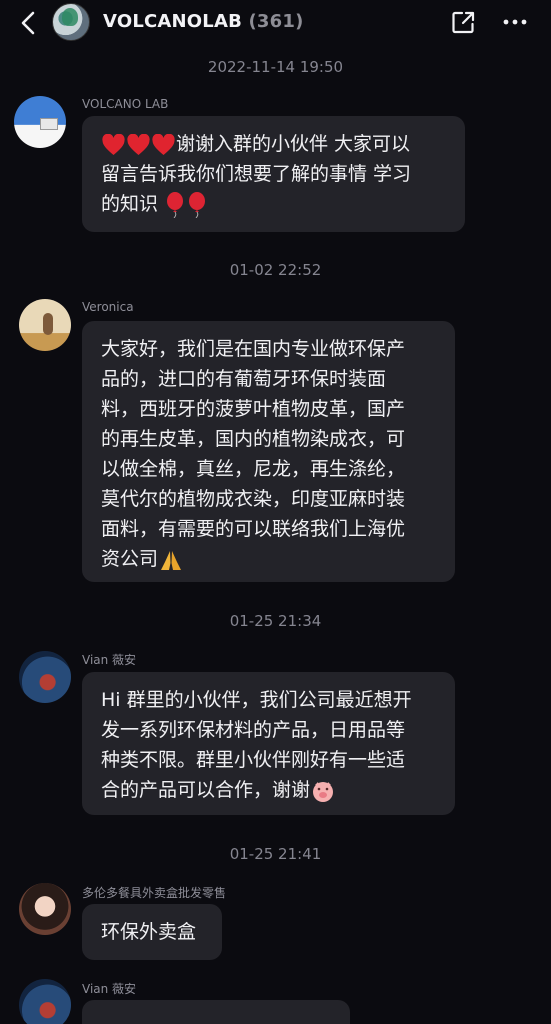 Image resolution: width=551 pixels, height=1024 pixels. I want to click on message-bubble, so click(216, 1012).